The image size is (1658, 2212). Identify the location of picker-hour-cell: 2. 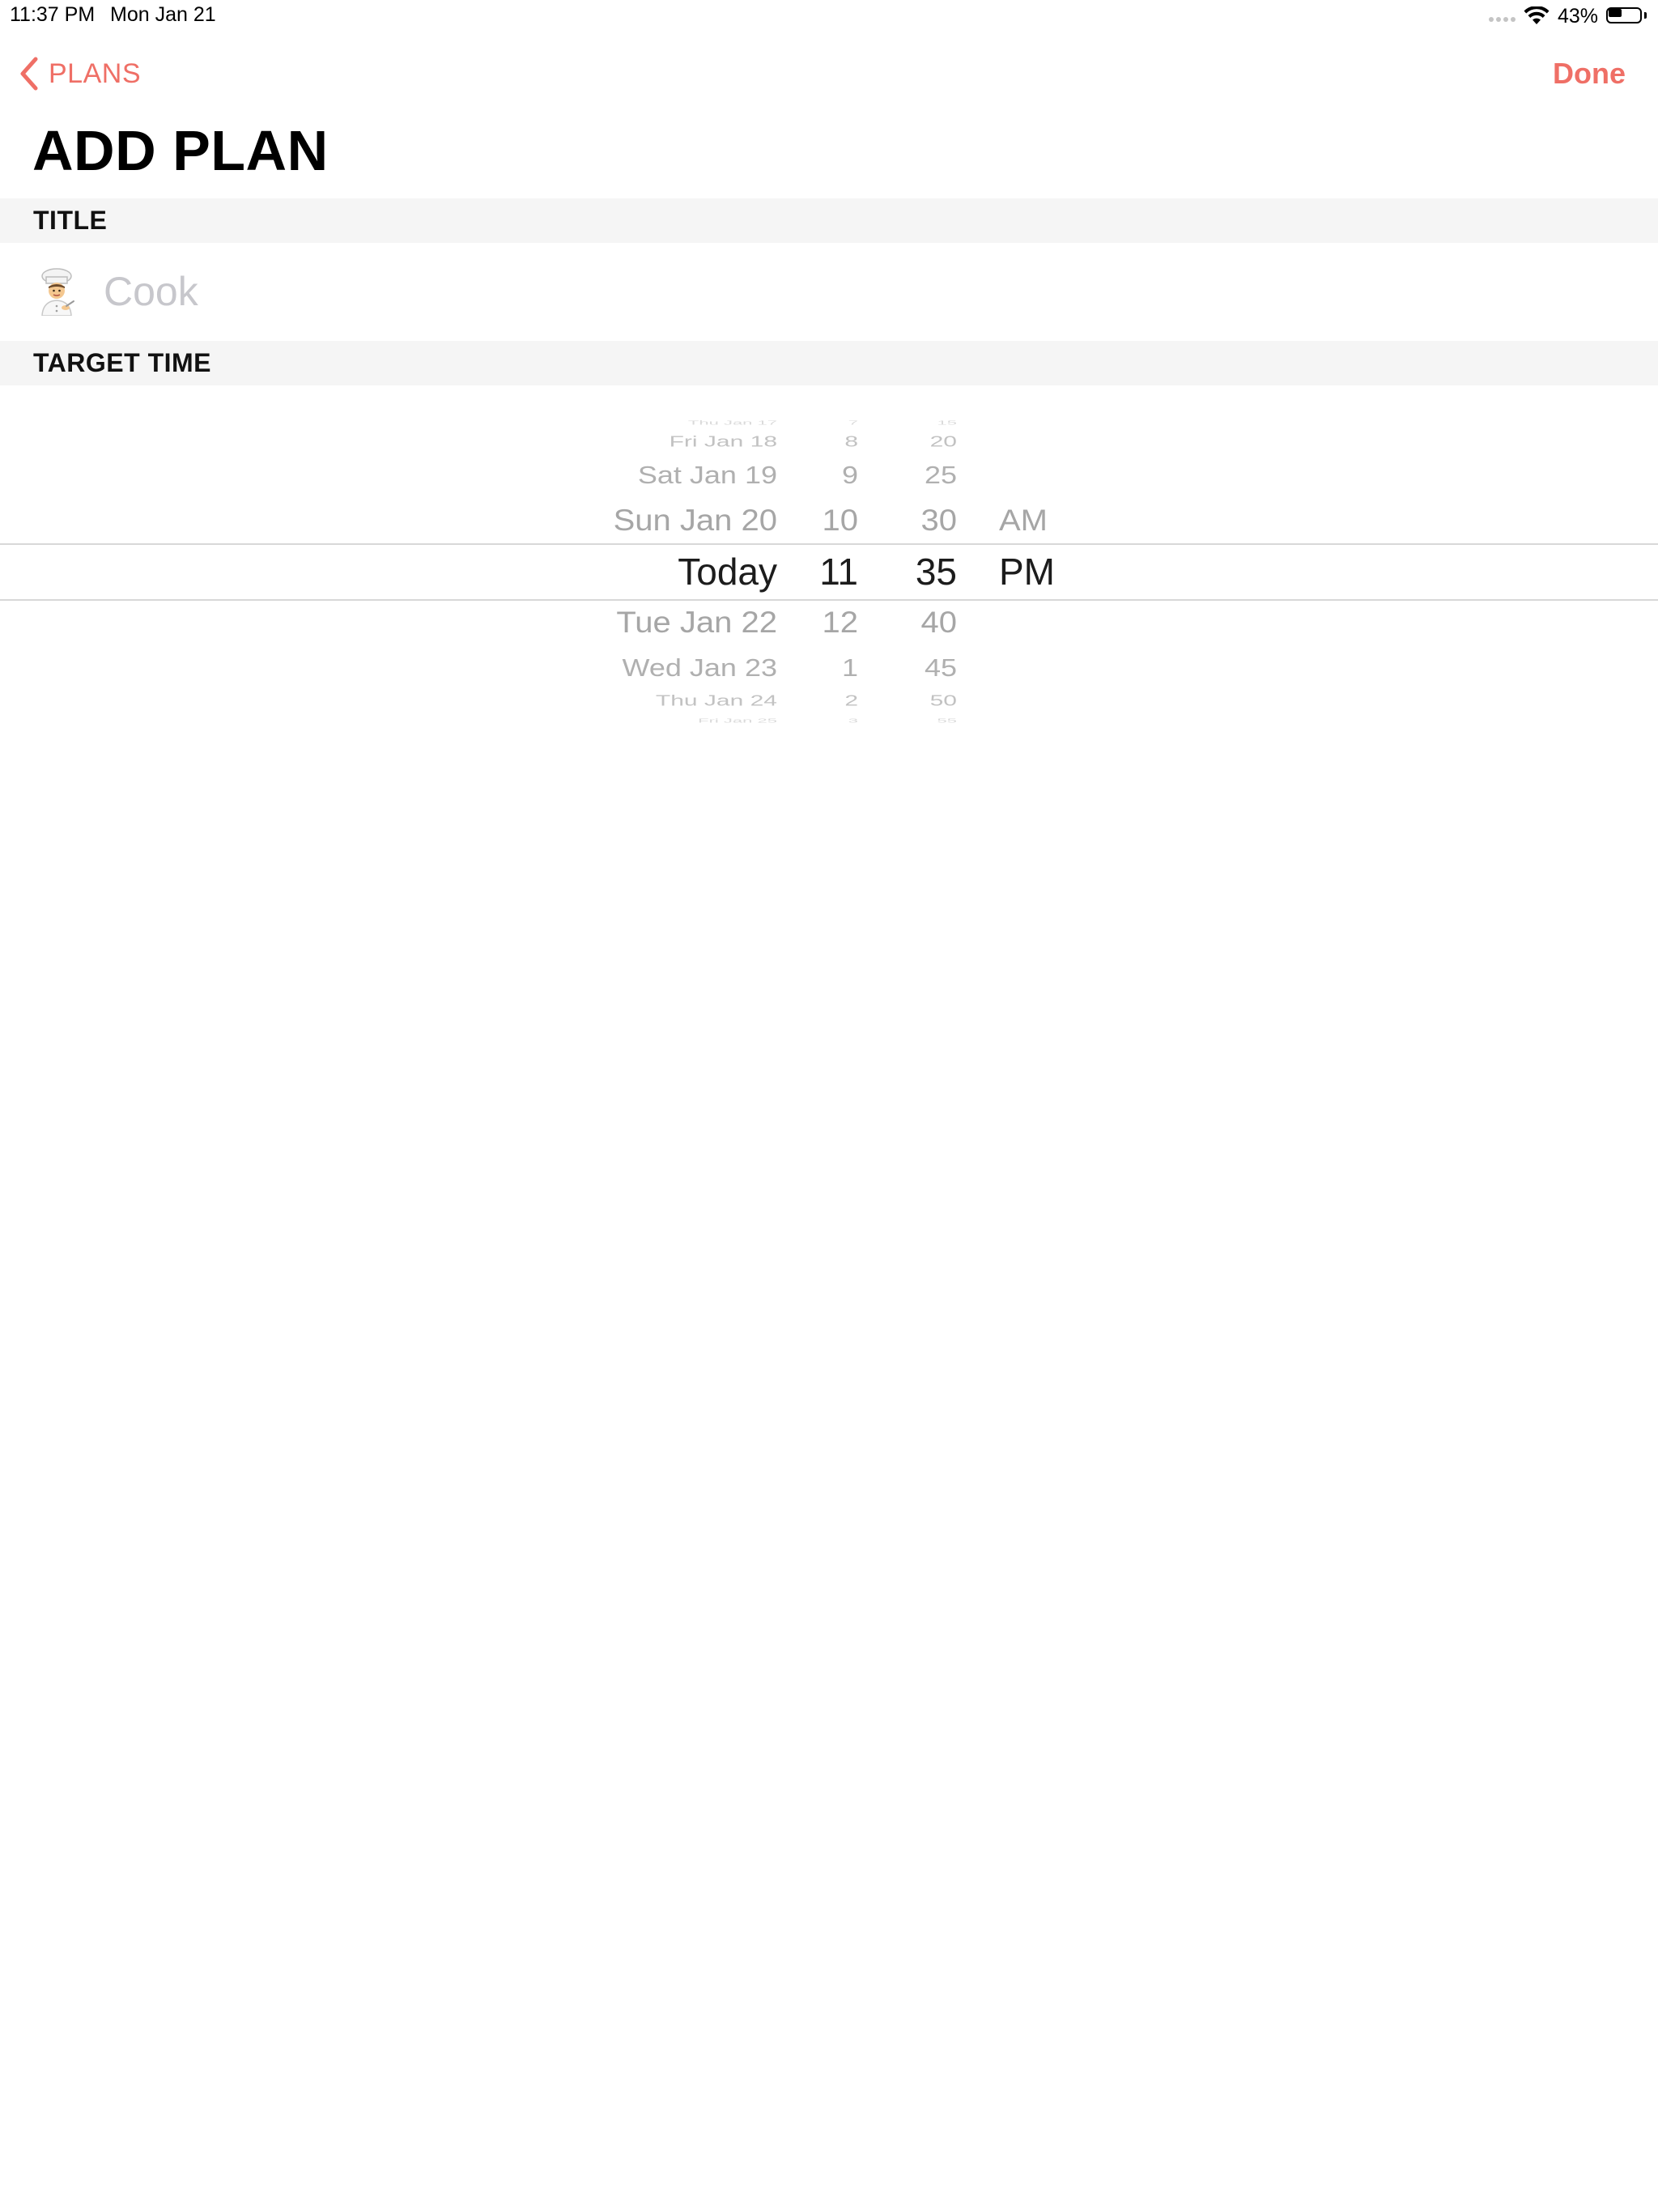
(851, 701).